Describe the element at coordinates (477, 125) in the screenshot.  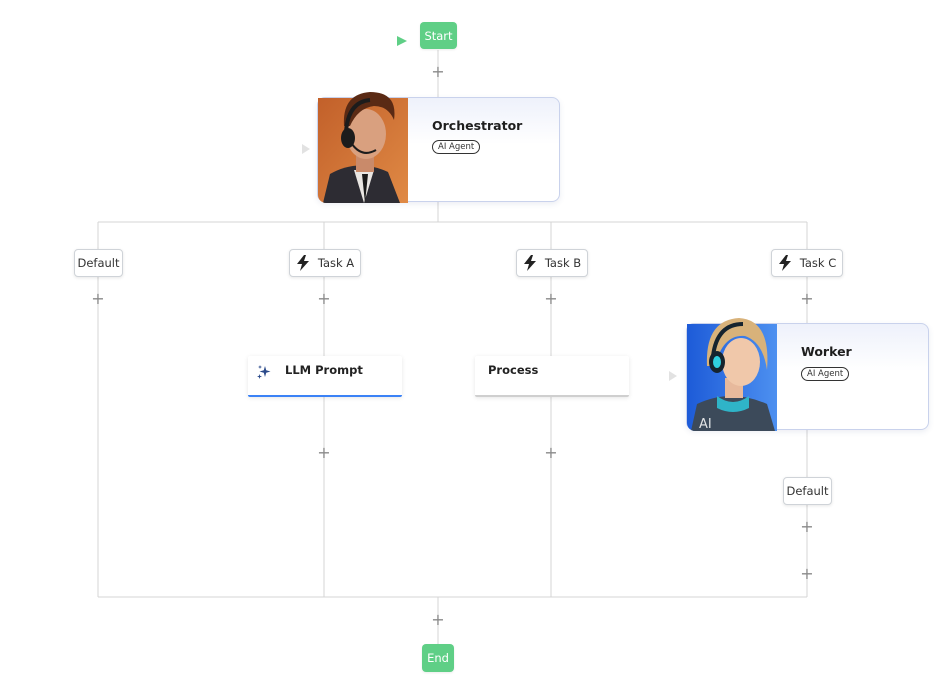
I see `orchestrator-title: Orchestrator` at that location.